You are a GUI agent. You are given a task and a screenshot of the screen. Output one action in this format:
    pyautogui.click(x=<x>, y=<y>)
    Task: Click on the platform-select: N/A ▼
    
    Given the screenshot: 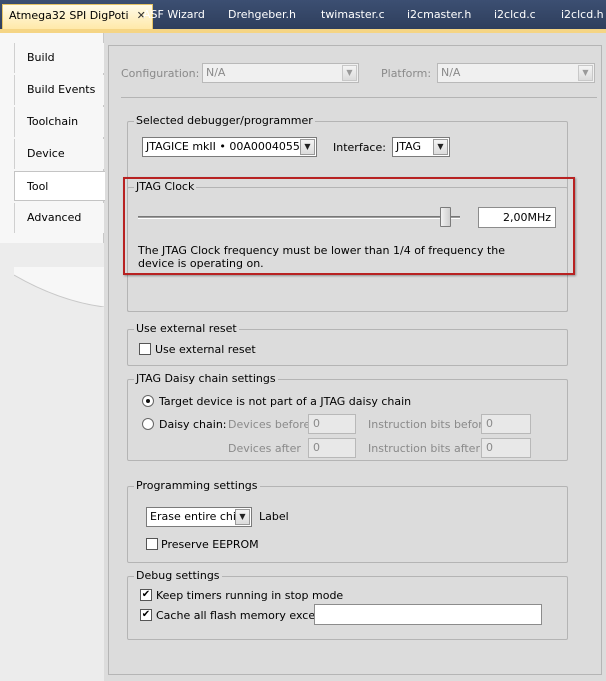 What is the action you would take?
    pyautogui.click(x=516, y=73)
    